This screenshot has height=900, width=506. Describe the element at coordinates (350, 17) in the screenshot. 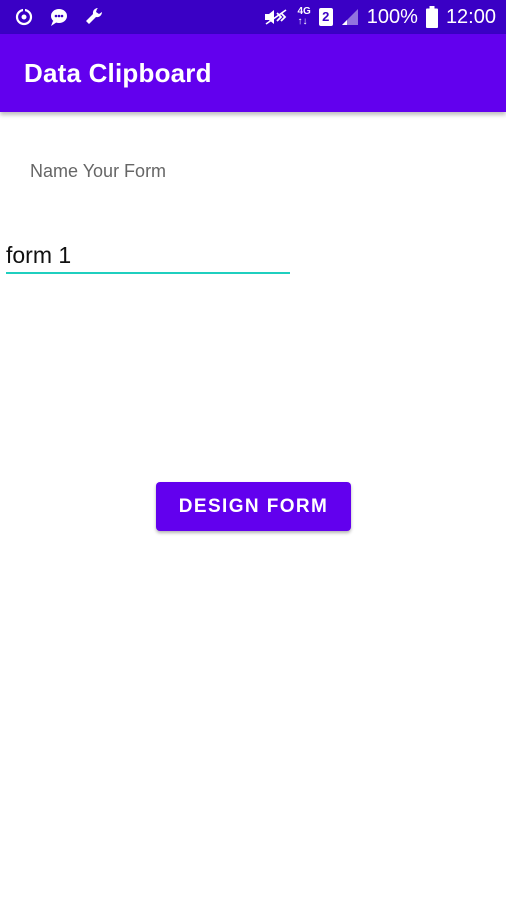

I see `signal-icon` at that location.